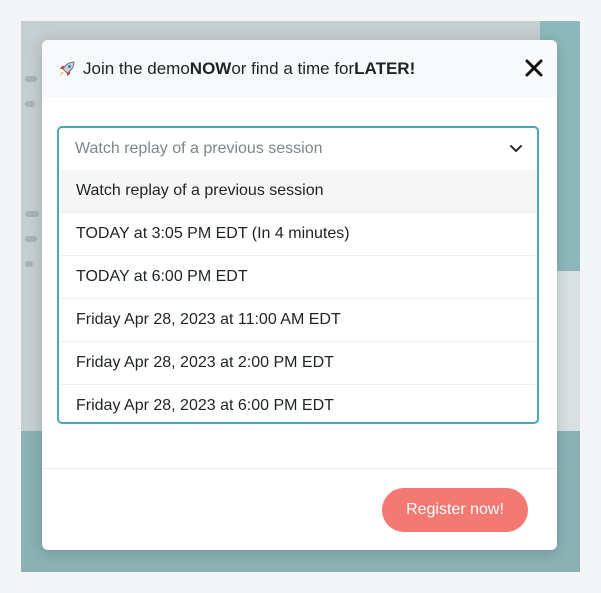 This screenshot has width=601, height=593. I want to click on select-option: TODAY at 6:00 PM EDT, so click(298, 276).